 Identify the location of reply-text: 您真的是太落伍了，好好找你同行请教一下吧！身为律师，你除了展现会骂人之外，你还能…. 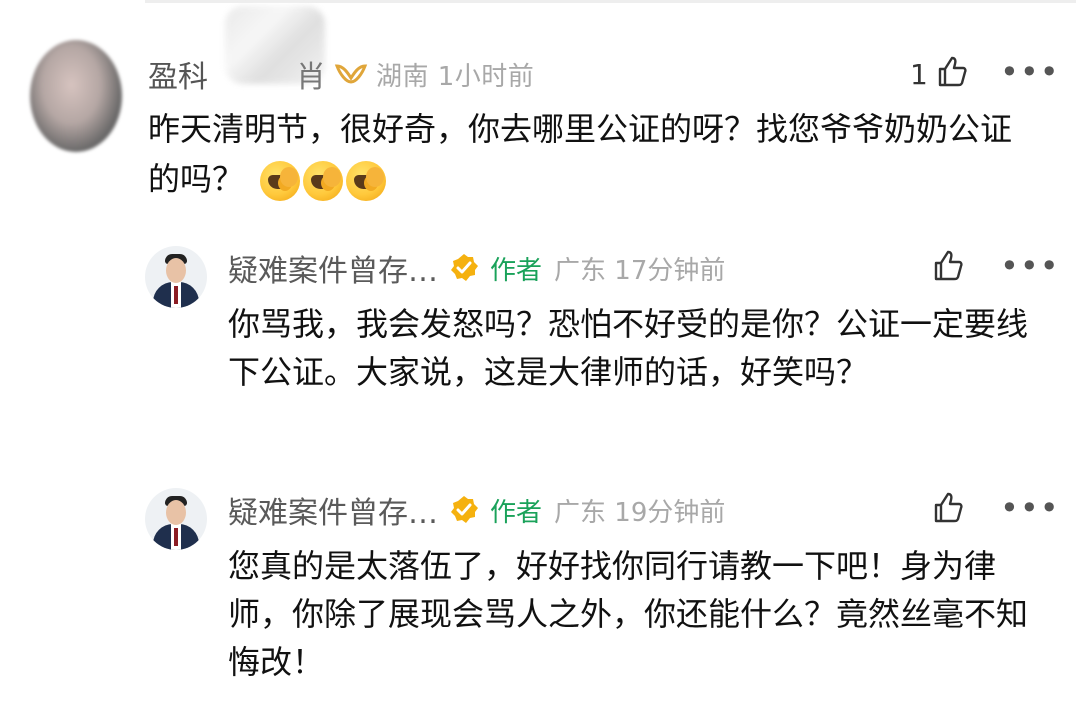
(628, 614).